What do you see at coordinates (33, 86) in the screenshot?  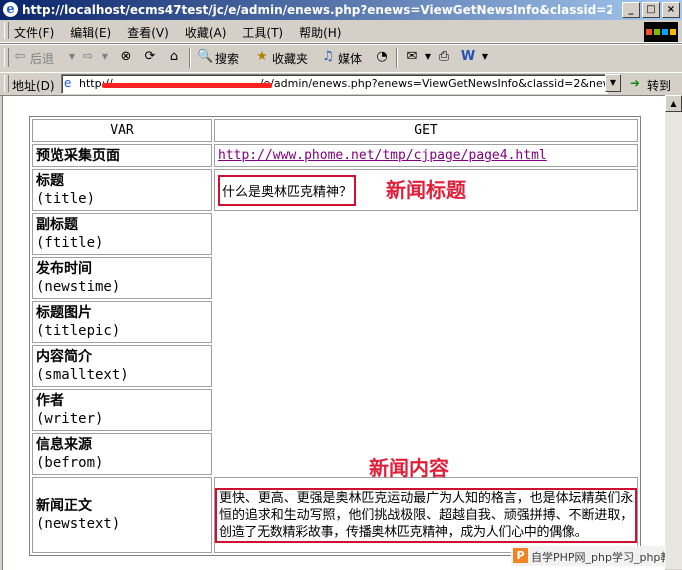 I see `address-label: 地址(D)` at bounding box center [33, 86].